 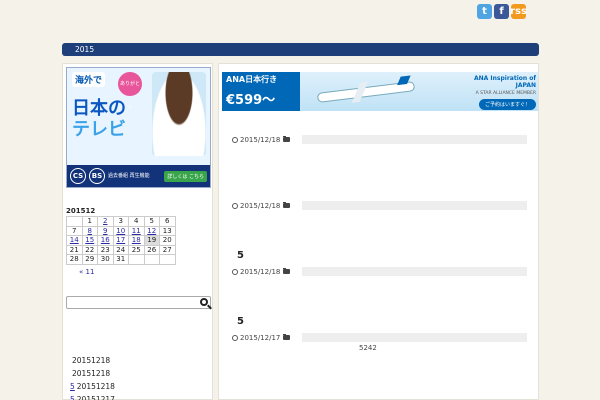 What do you see at coordinates (260, 337) in the screenshot?
I see `post-date: 2015/12/17` at bounding box center [260, 337].